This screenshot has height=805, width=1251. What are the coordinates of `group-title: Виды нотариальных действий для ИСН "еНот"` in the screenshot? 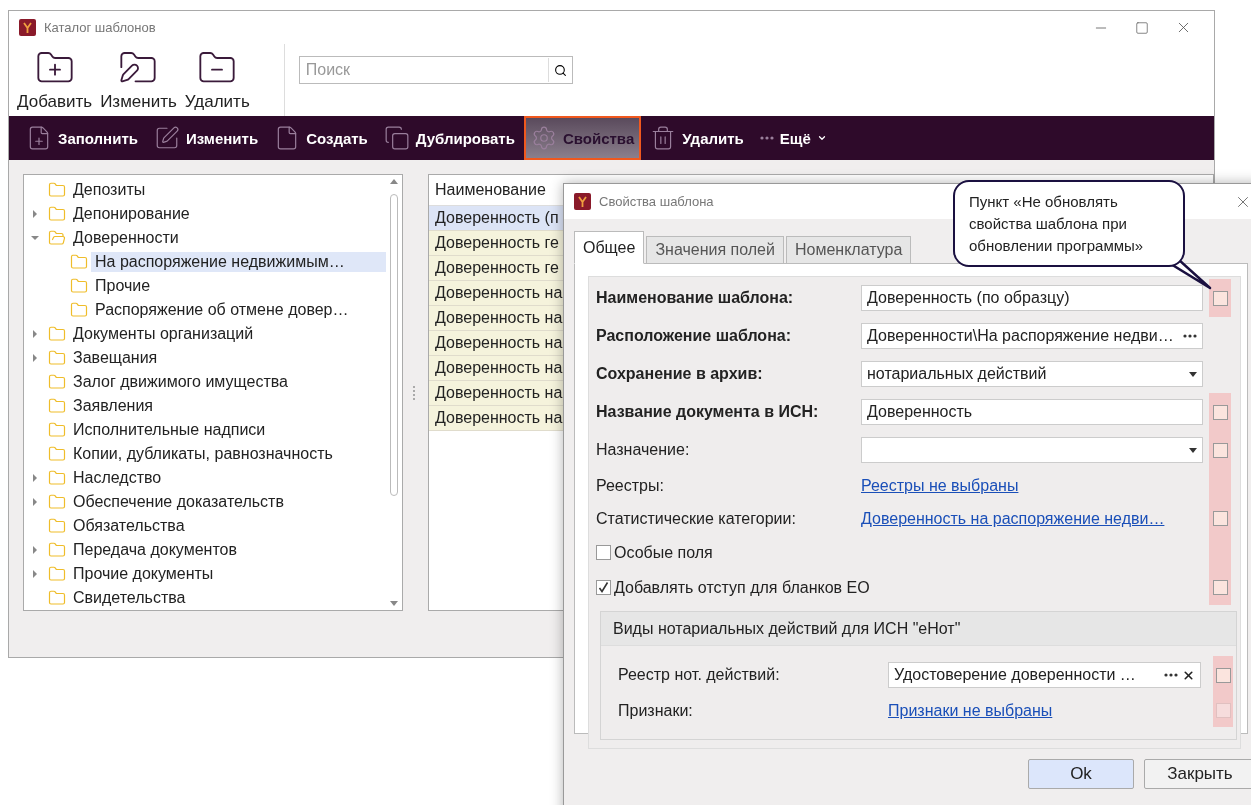 It's located at (918, 629).